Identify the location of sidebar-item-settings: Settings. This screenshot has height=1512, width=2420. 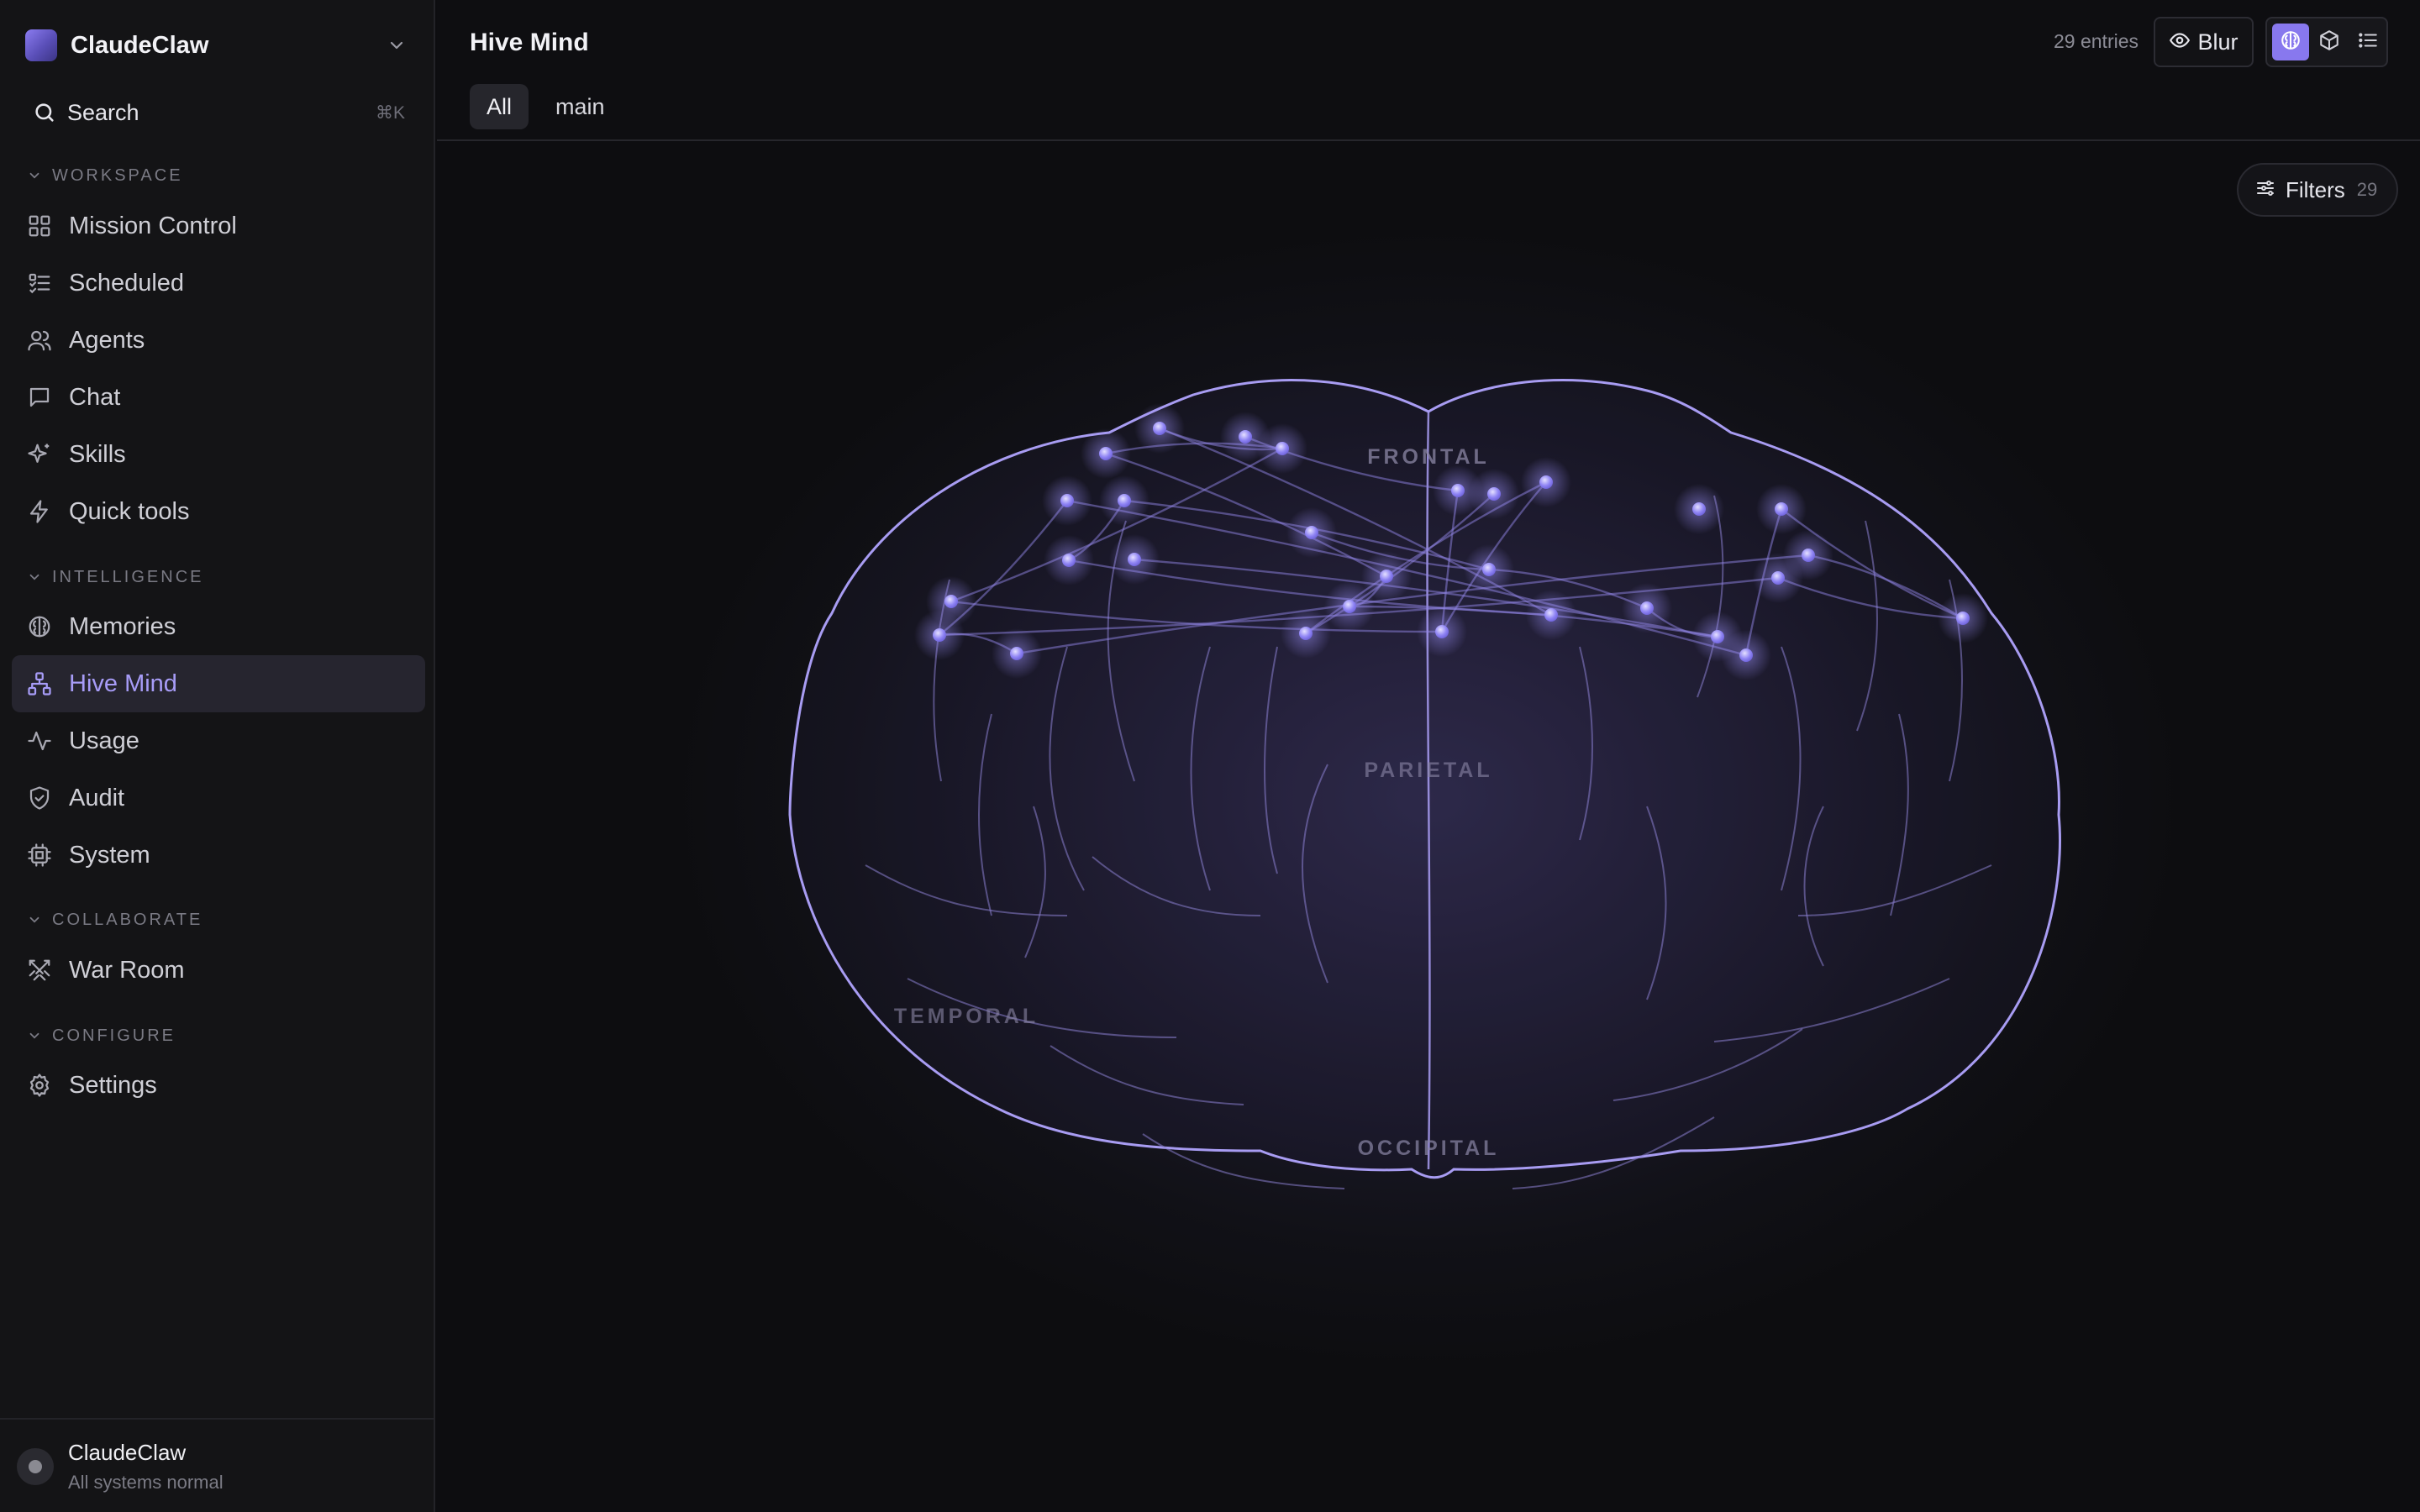
(218, 1085).